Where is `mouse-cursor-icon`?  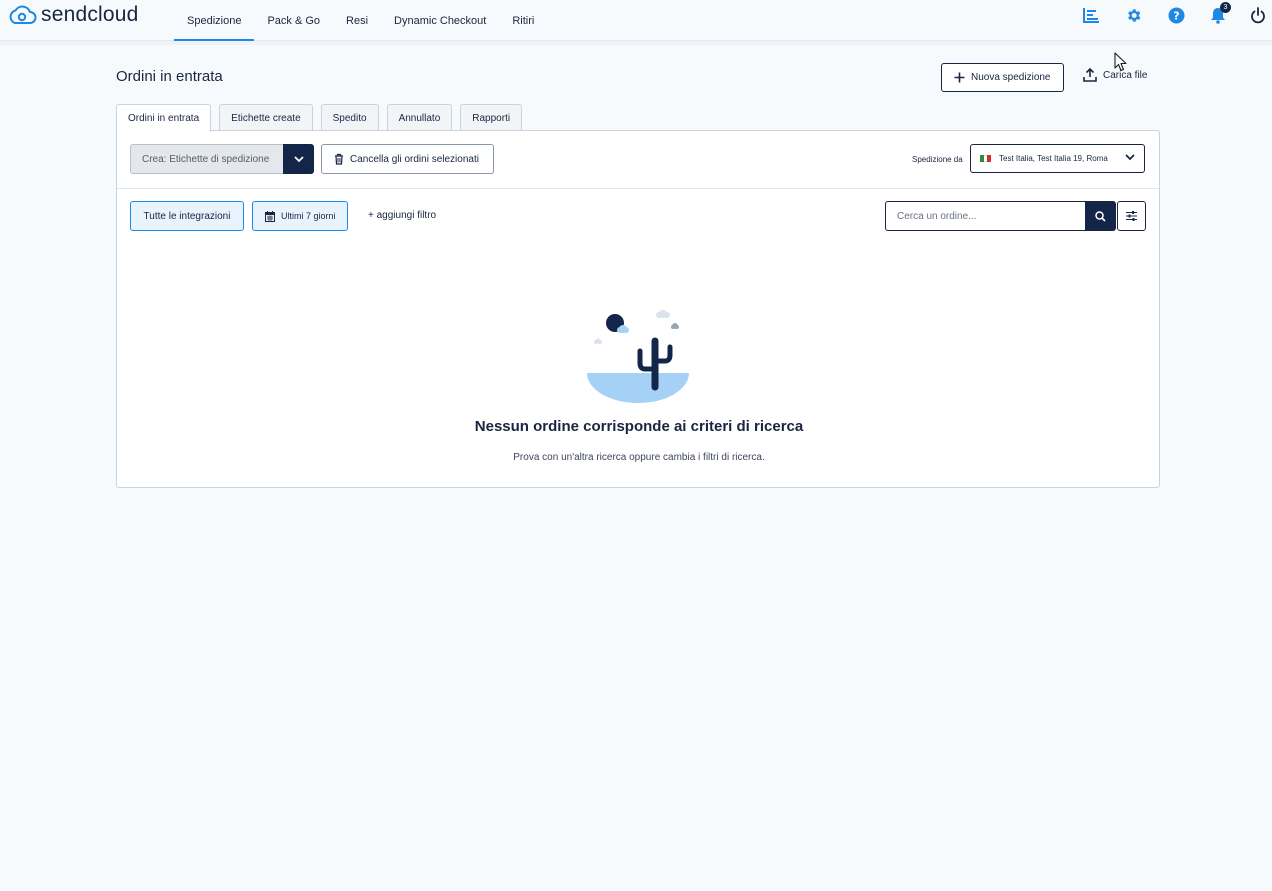 mouse-cursor-icon is located at coordinates (1120, 62).